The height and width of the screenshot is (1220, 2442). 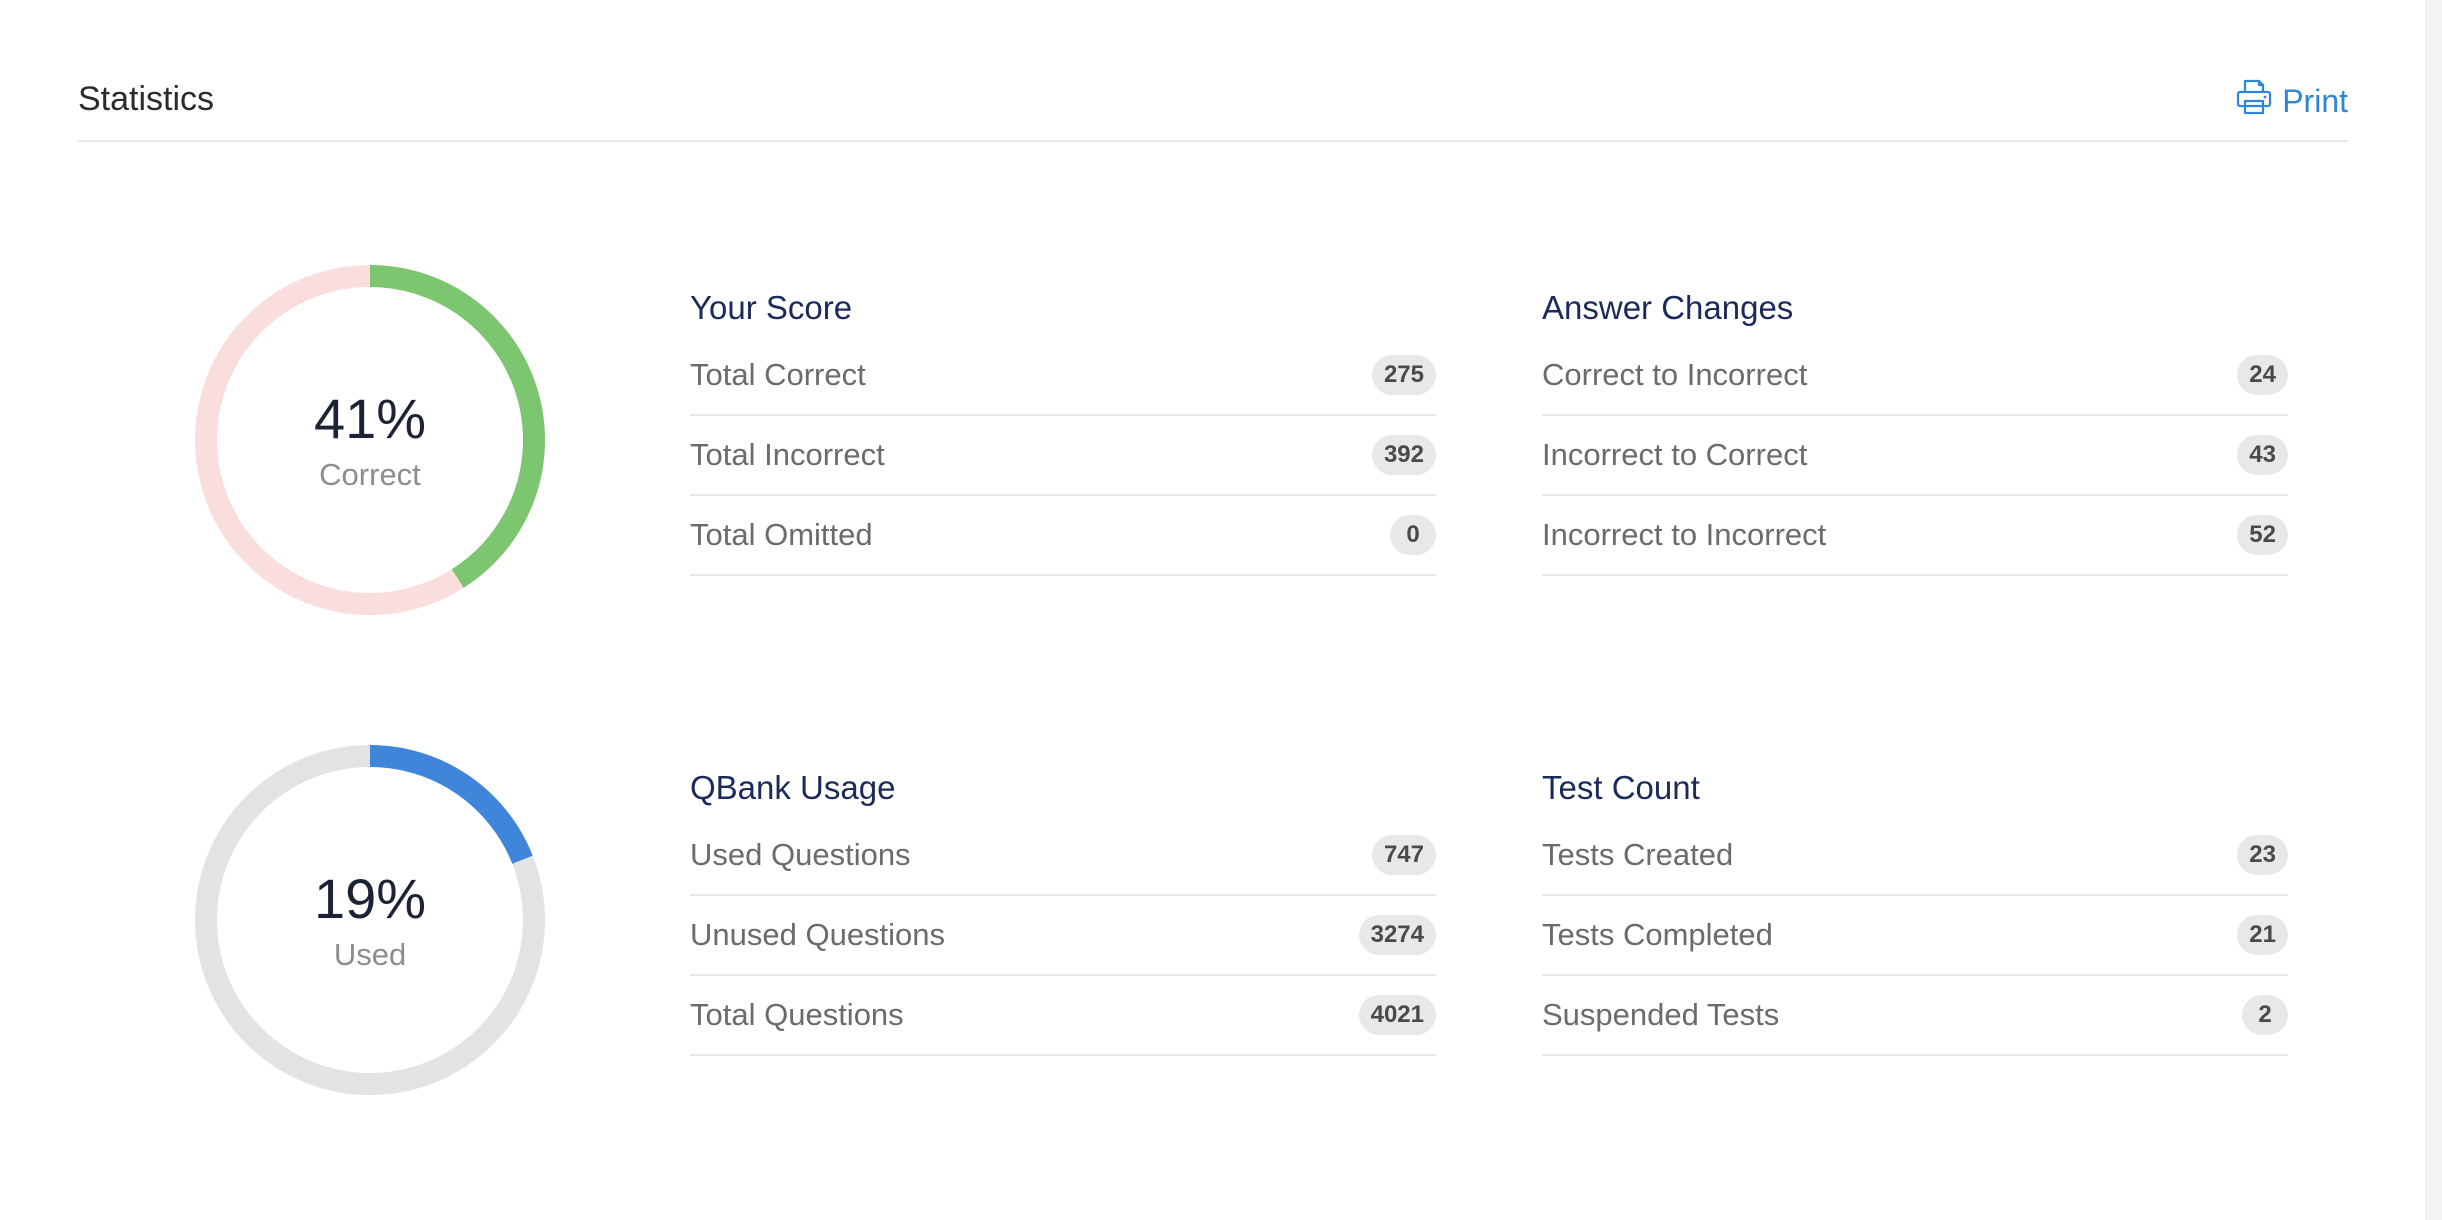 I want to click on stat-row-unused-questions: Unused Questions 3274, so click(x=1063, y=936).